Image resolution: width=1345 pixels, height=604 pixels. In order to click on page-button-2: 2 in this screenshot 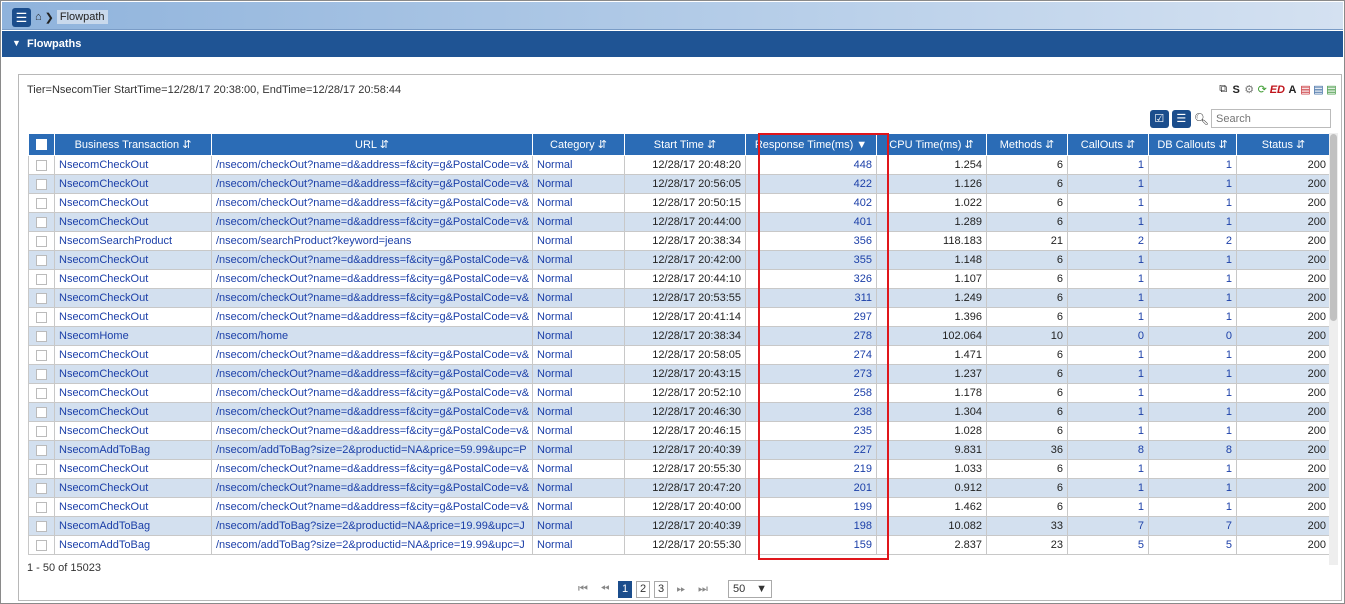, I will do `click(643, 589)`.